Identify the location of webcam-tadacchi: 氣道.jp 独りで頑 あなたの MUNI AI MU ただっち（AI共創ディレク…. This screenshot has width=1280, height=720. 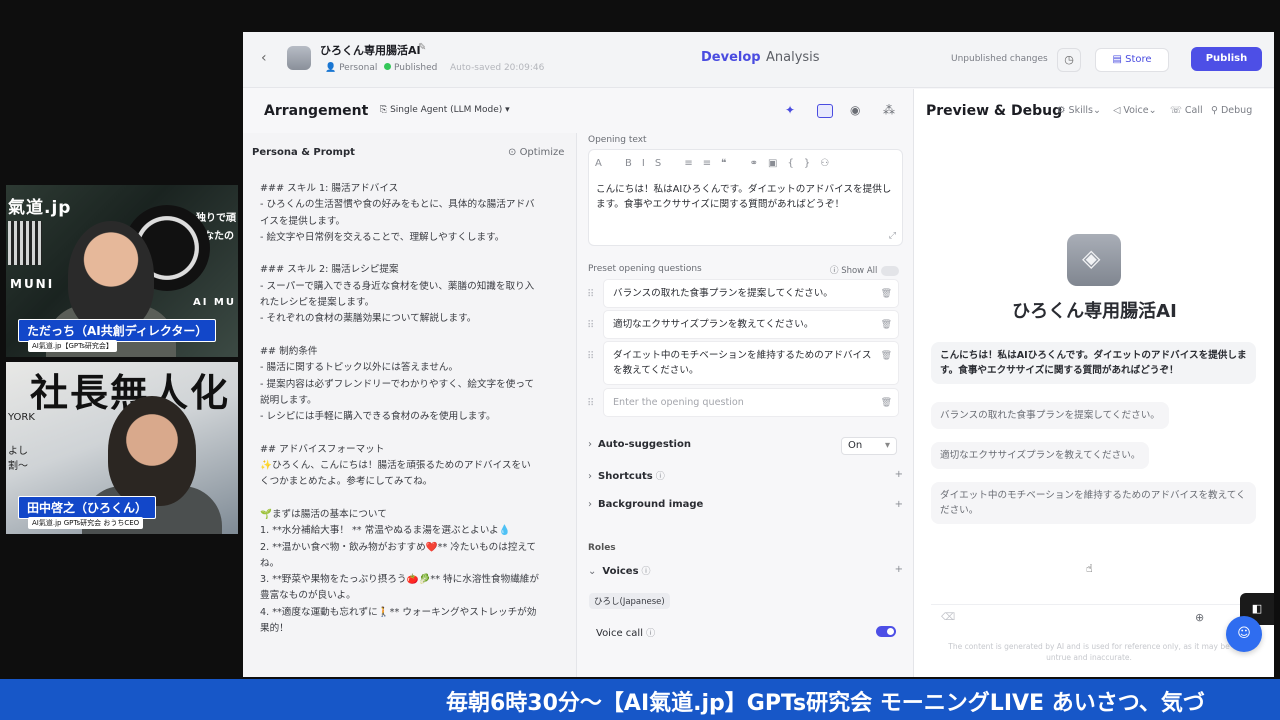
(122, 271).